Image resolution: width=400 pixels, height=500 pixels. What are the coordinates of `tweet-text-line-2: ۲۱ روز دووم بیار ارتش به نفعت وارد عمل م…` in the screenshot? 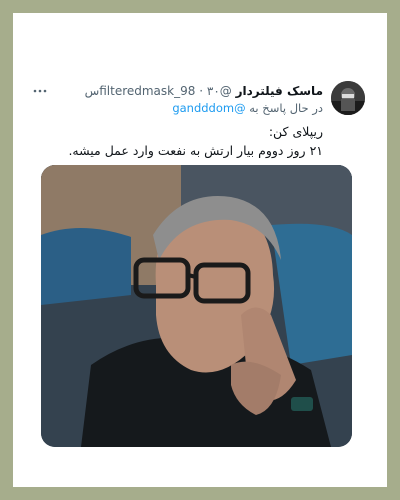 It's located at (195, 150).